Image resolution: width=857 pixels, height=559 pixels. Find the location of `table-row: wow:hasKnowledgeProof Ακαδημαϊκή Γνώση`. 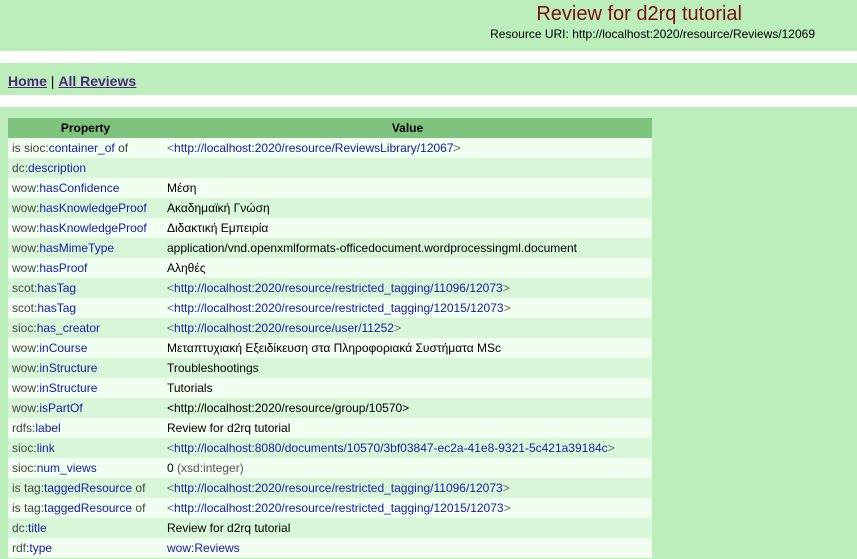

table-row: wow:hasKnowledgeProof Ακαδημαϊκή Γνώση is located at coordinates (330, 208).